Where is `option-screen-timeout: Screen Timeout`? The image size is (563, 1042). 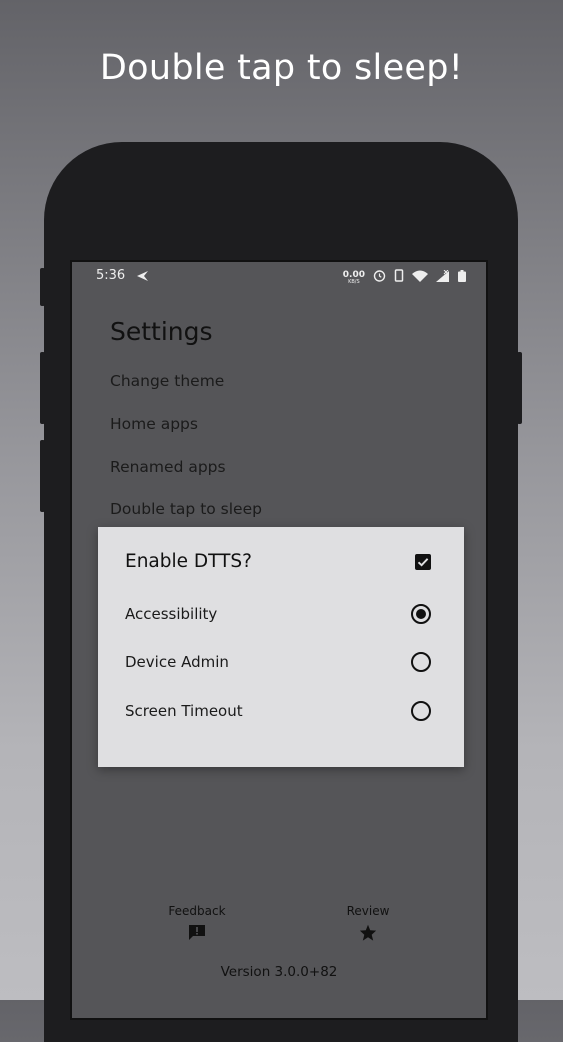 option-screen-timeout: Screen Timeout is located at coordinates (278, 711).